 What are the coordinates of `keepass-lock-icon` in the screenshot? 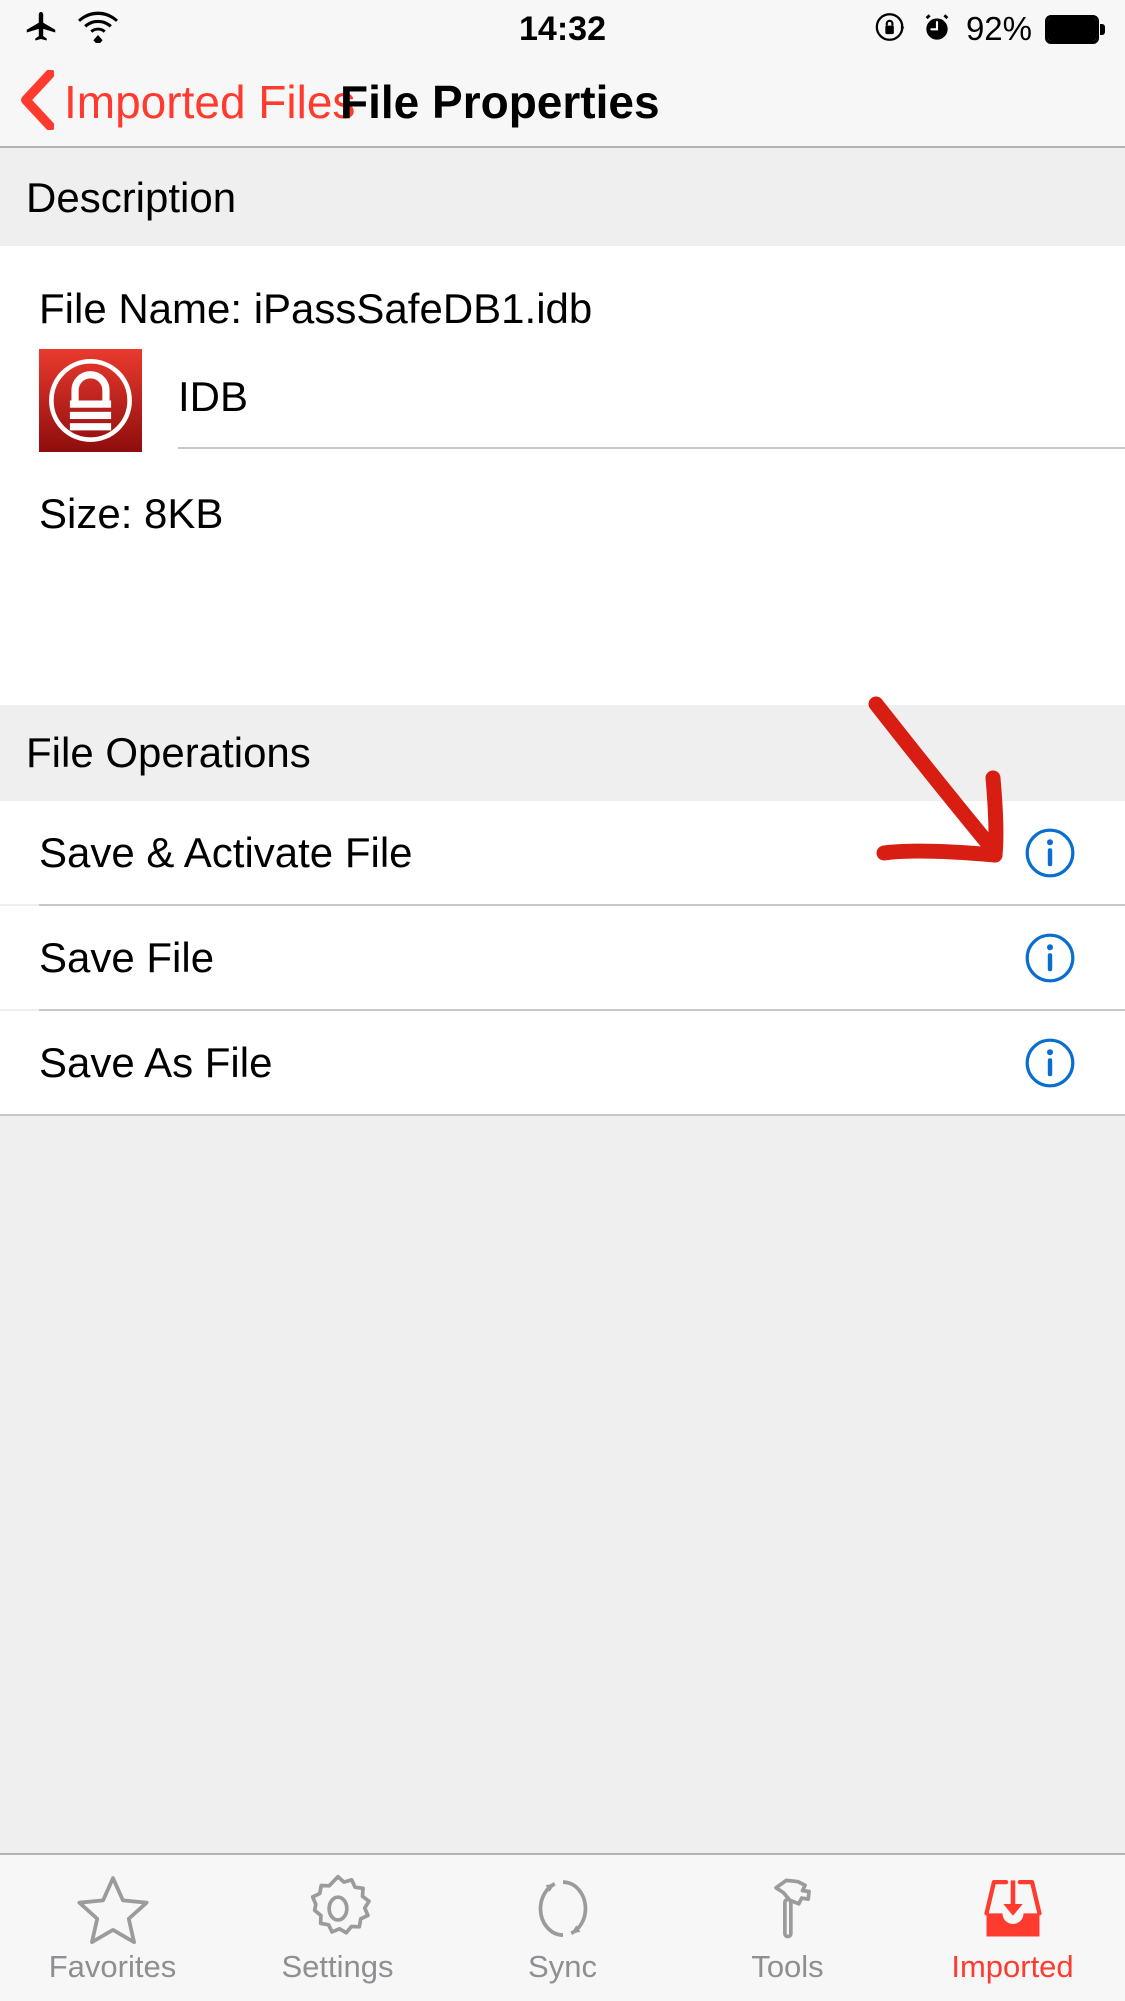 It's located at (90, 400).